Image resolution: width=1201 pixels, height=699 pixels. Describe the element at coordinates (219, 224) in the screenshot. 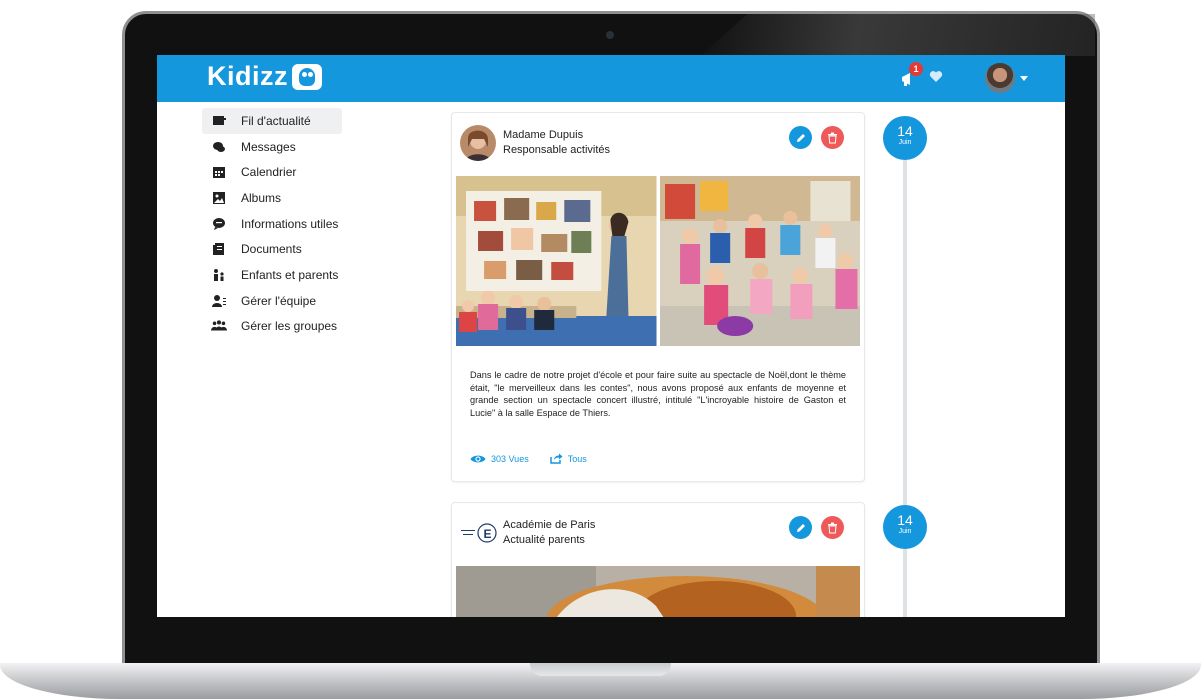

I see `info-bubble-icon` at that location.